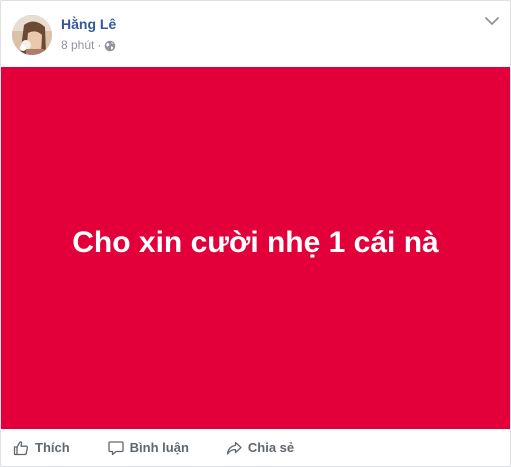  I want to click on like-button: Thích, so click(41, 448).